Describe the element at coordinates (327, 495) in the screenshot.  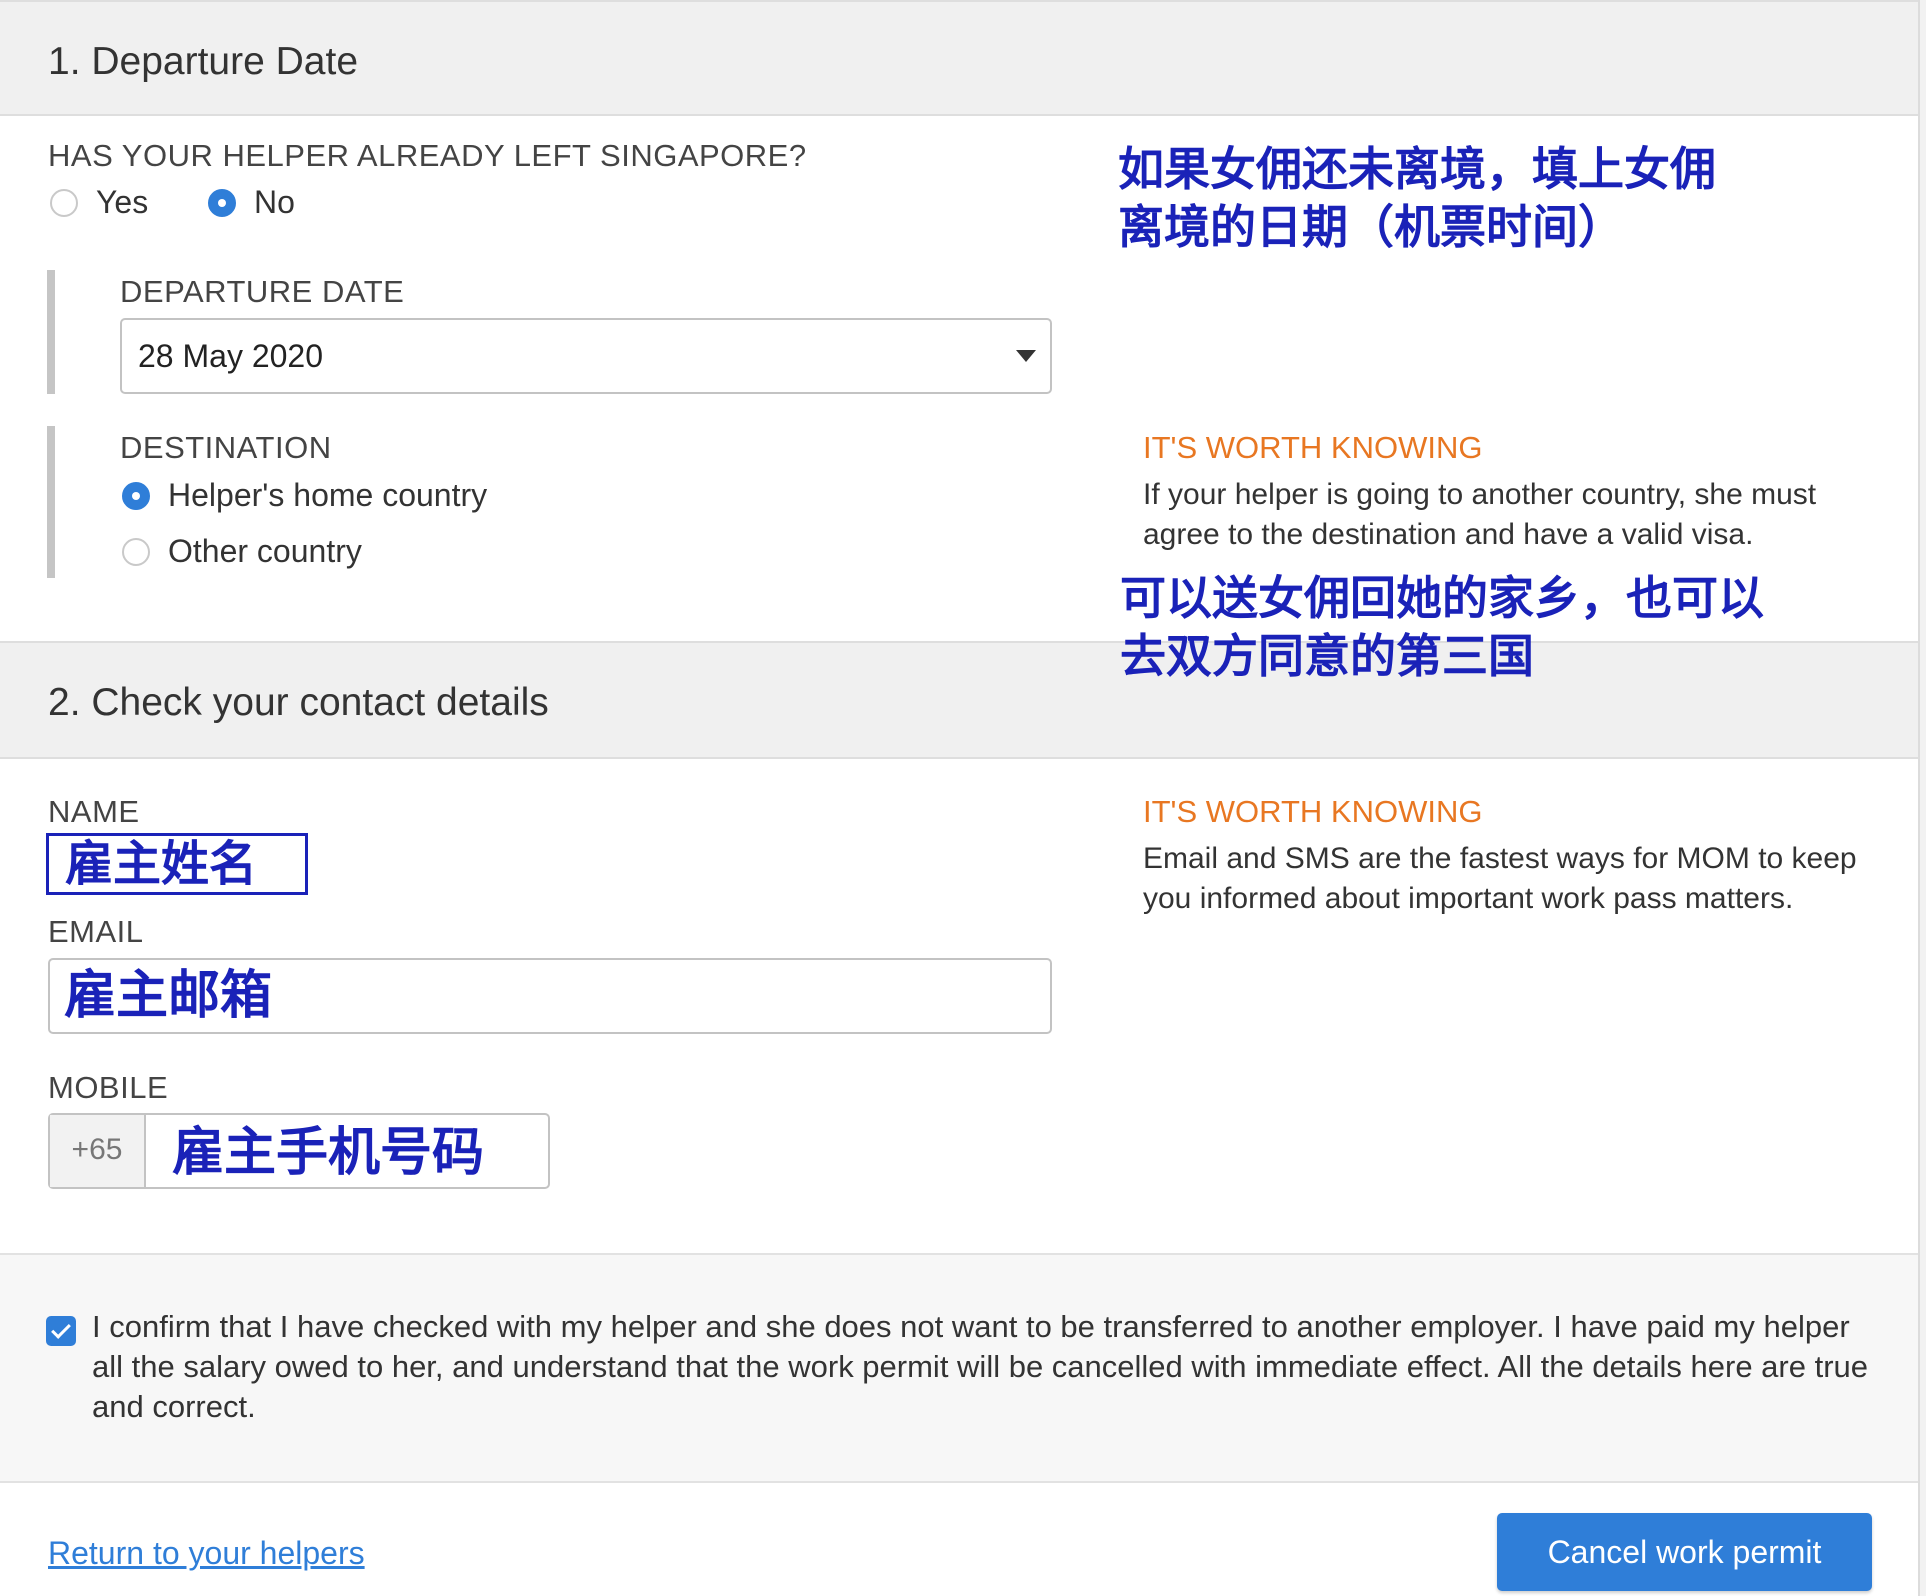
I see `radio-home-country-label: Helper's home country` at that location.